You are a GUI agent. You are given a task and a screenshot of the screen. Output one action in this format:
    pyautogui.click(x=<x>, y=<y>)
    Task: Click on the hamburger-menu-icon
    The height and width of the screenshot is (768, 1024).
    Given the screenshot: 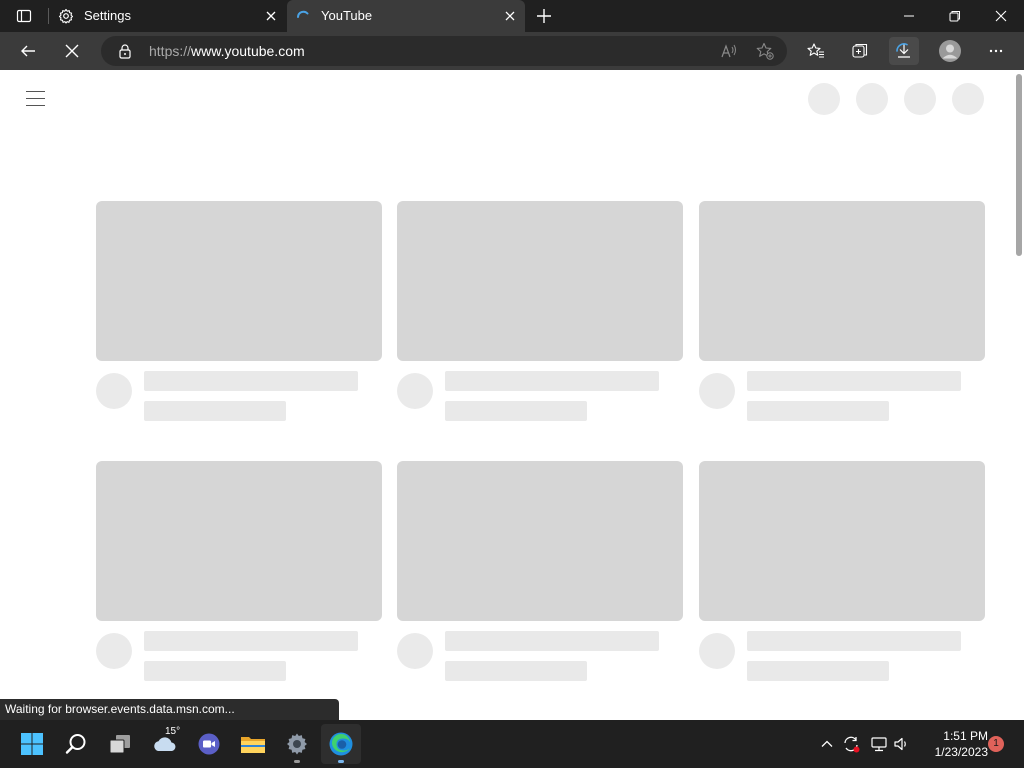 What is the action you would take?
    pyautogui.click(x=36, y=98)
    